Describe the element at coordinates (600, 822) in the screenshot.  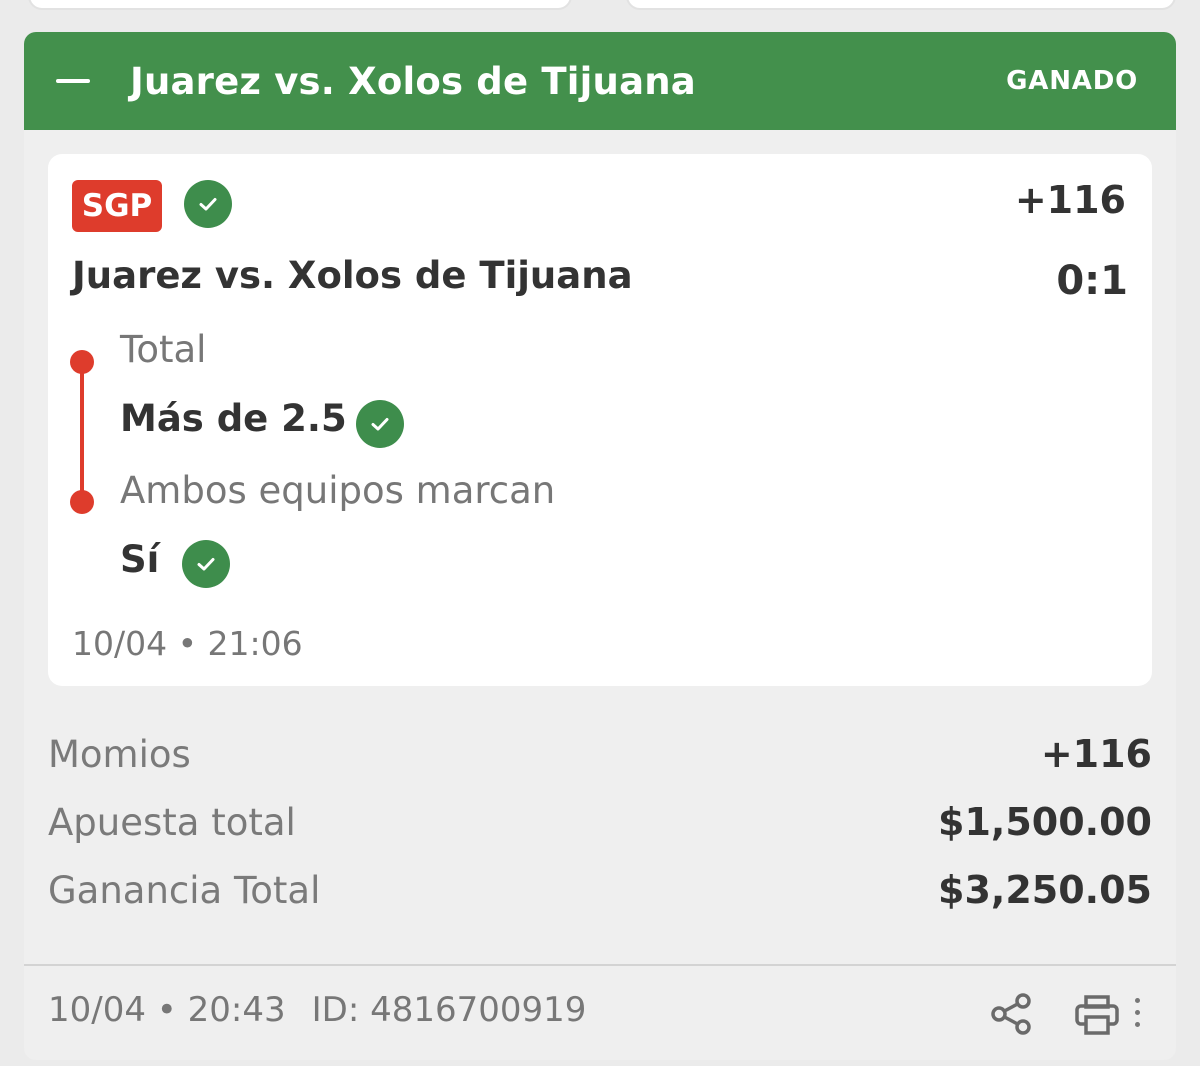
I see `summary-row-stake: Apuesta total $1,500.00` at that location.